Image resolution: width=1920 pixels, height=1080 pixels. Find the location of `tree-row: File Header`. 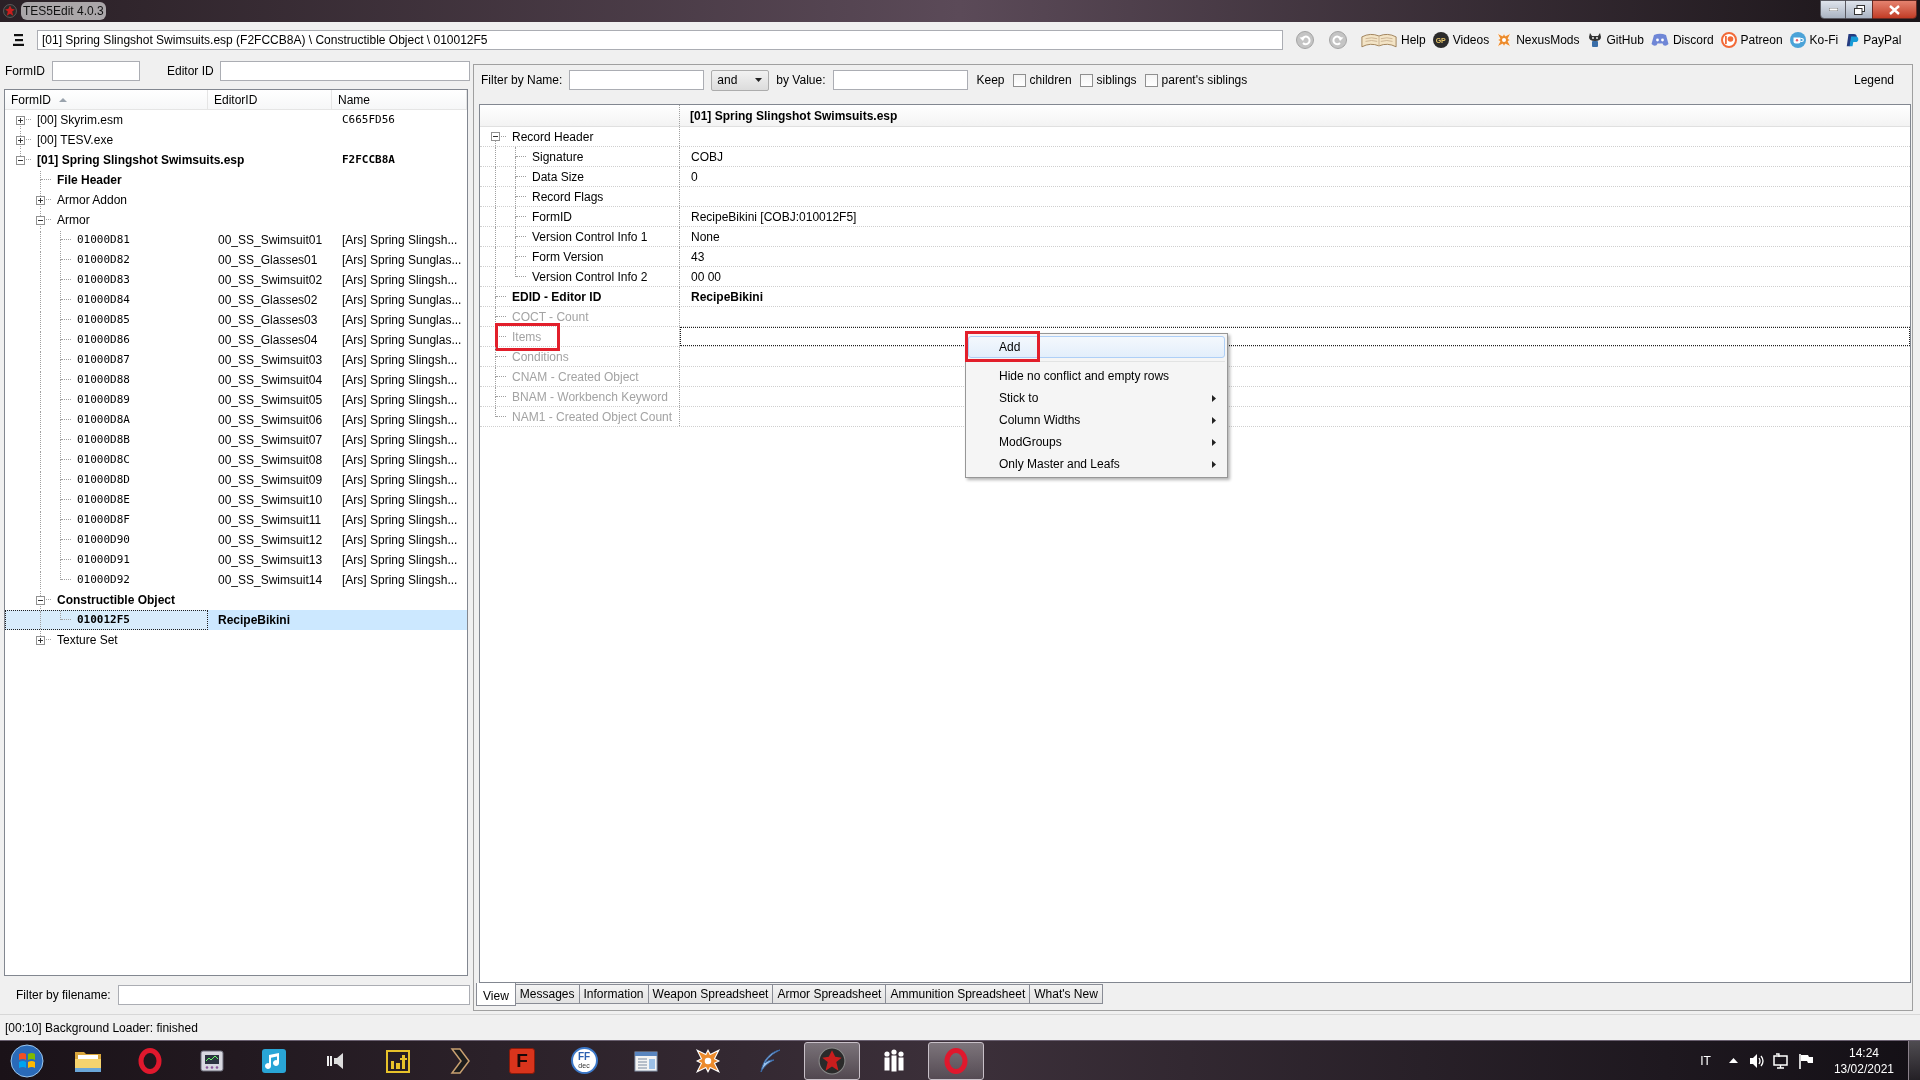

tree-row: File Header is located at coordinates (236, 180).